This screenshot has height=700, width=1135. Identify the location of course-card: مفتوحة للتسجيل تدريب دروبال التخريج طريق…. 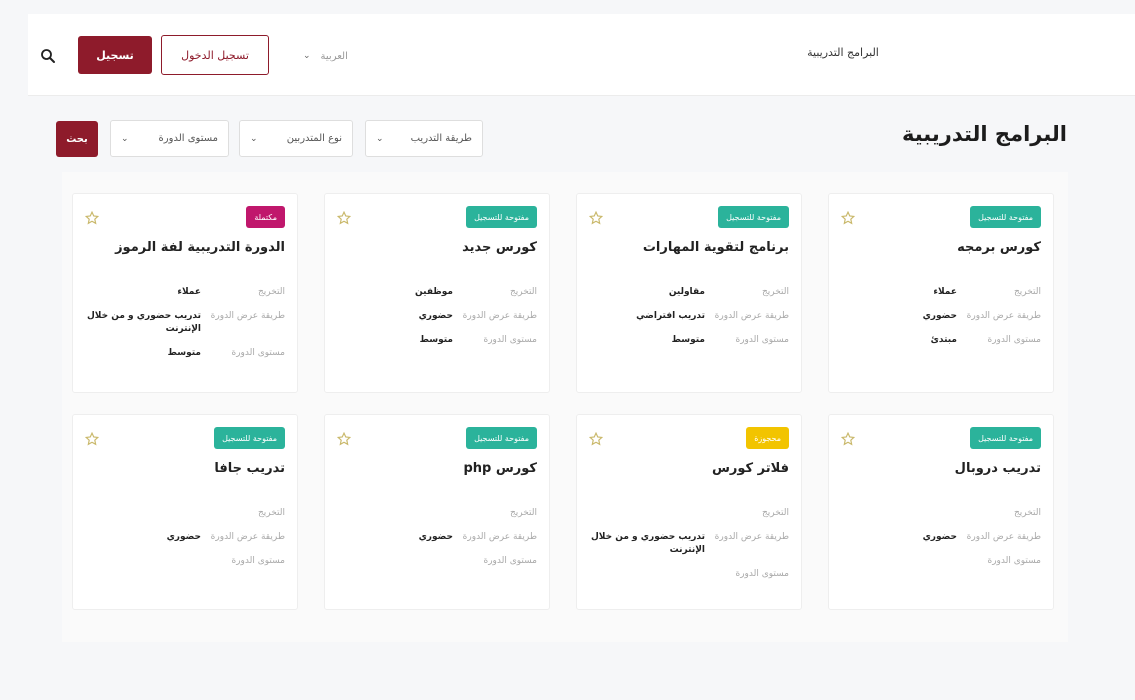
(941, 512).